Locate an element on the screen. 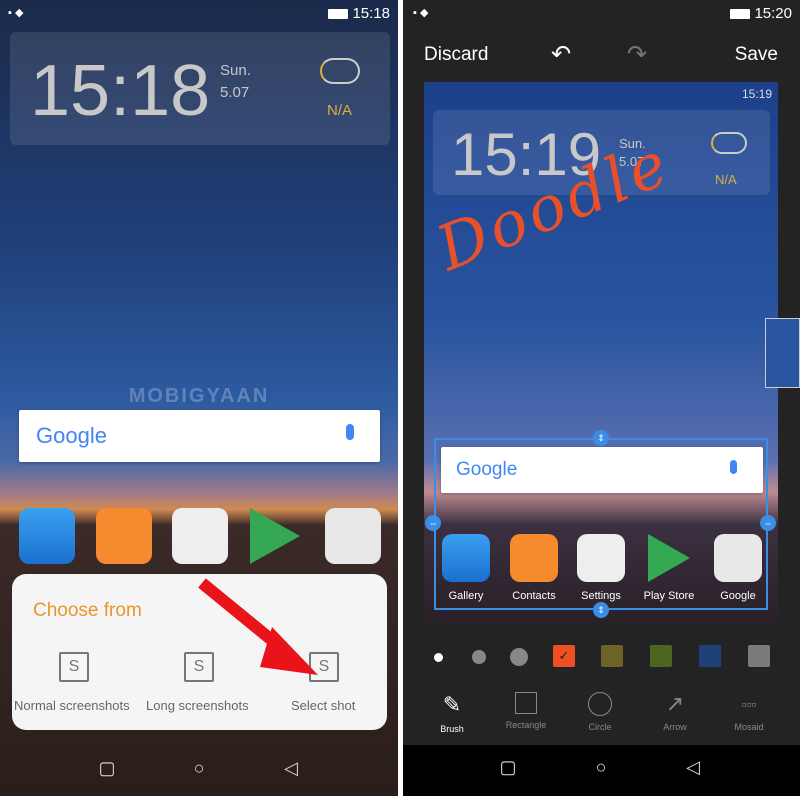  circle-icon is located at coordinates (600, 704).